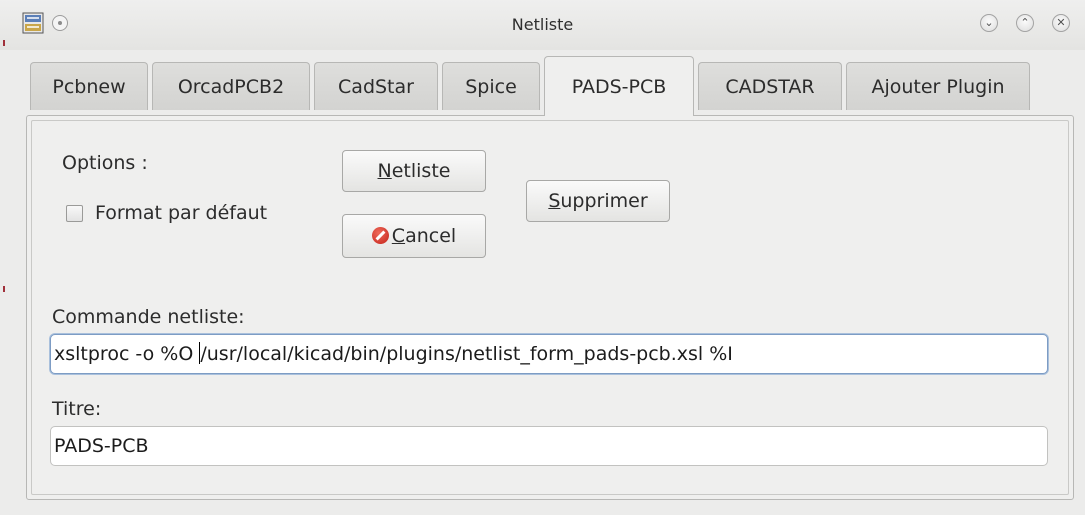 This screenshot has width=1085, height=515. I want to click on netlist-button-label: etliste, so click(421, 171).